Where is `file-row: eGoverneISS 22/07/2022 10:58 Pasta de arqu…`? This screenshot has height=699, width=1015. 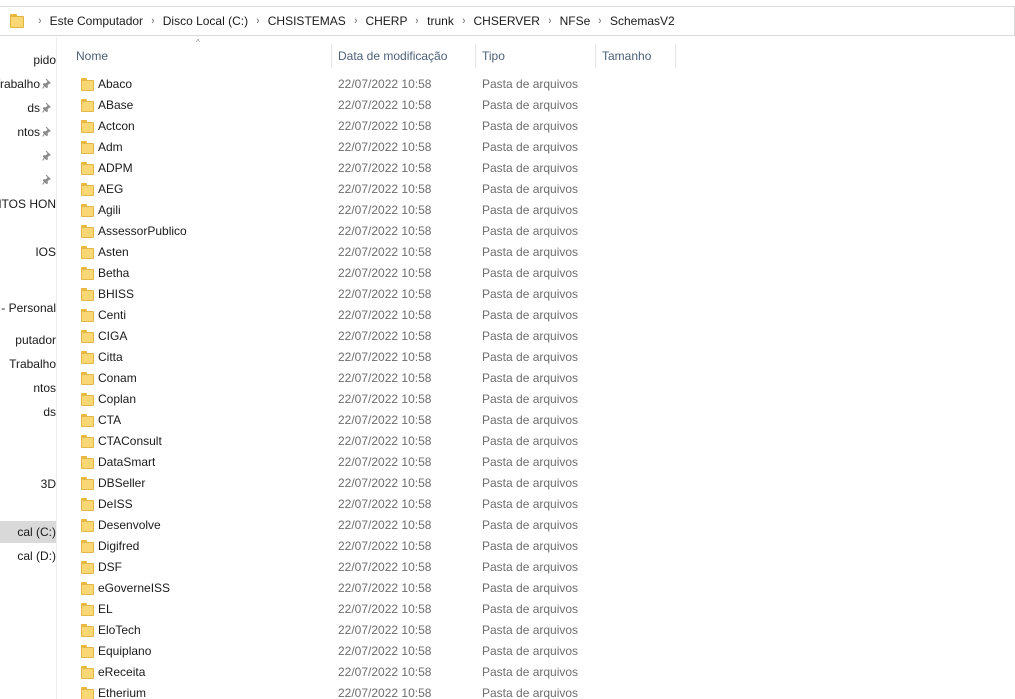
file-row: eGoverneISS 22/07/2022 10:58 Pasta de arqu… is located at coordinates (537, 588).